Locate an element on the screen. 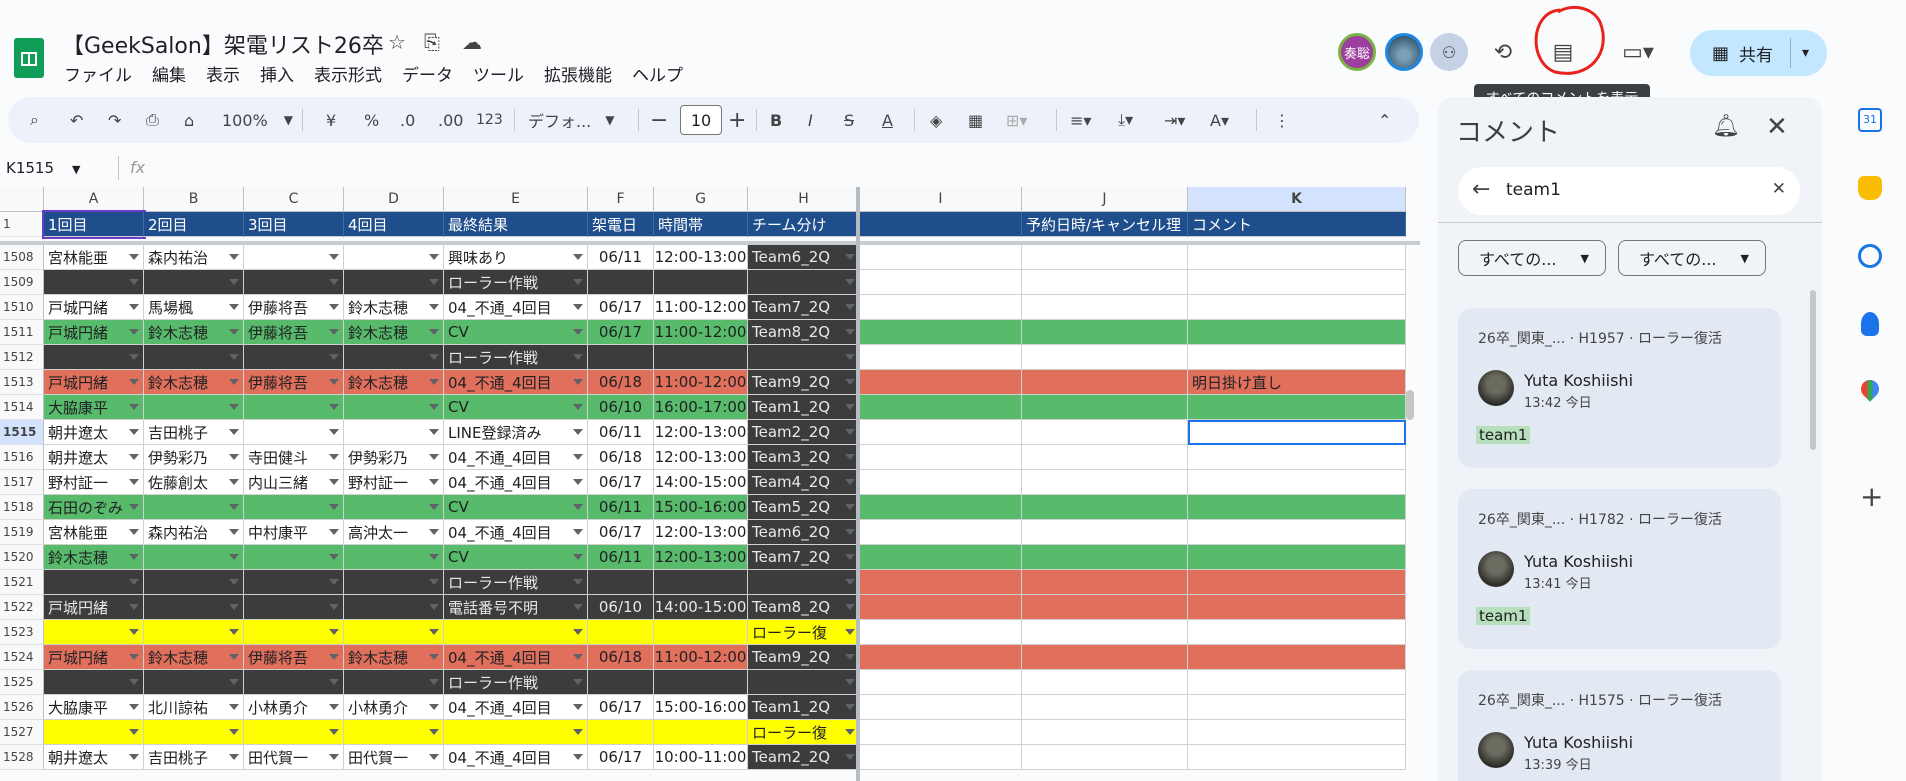 The image size is (1906, 781). grid-cell: 北川諒祐 is located at coordinates (194, 707).